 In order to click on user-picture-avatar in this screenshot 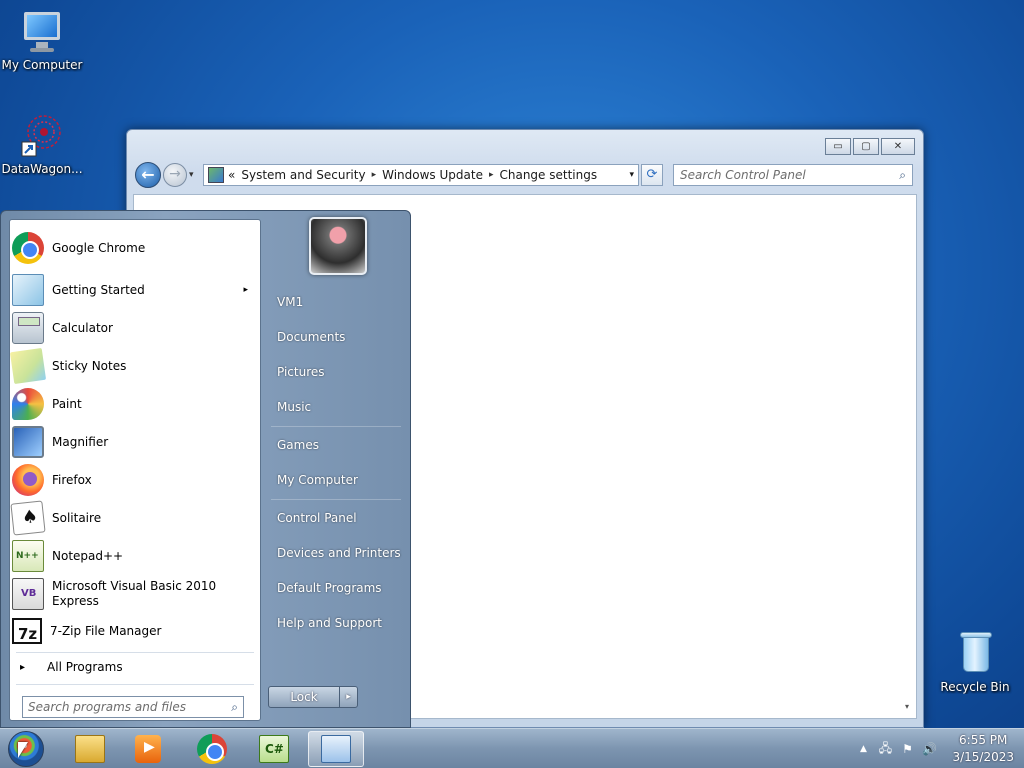, I will do `click(338, 246)`.